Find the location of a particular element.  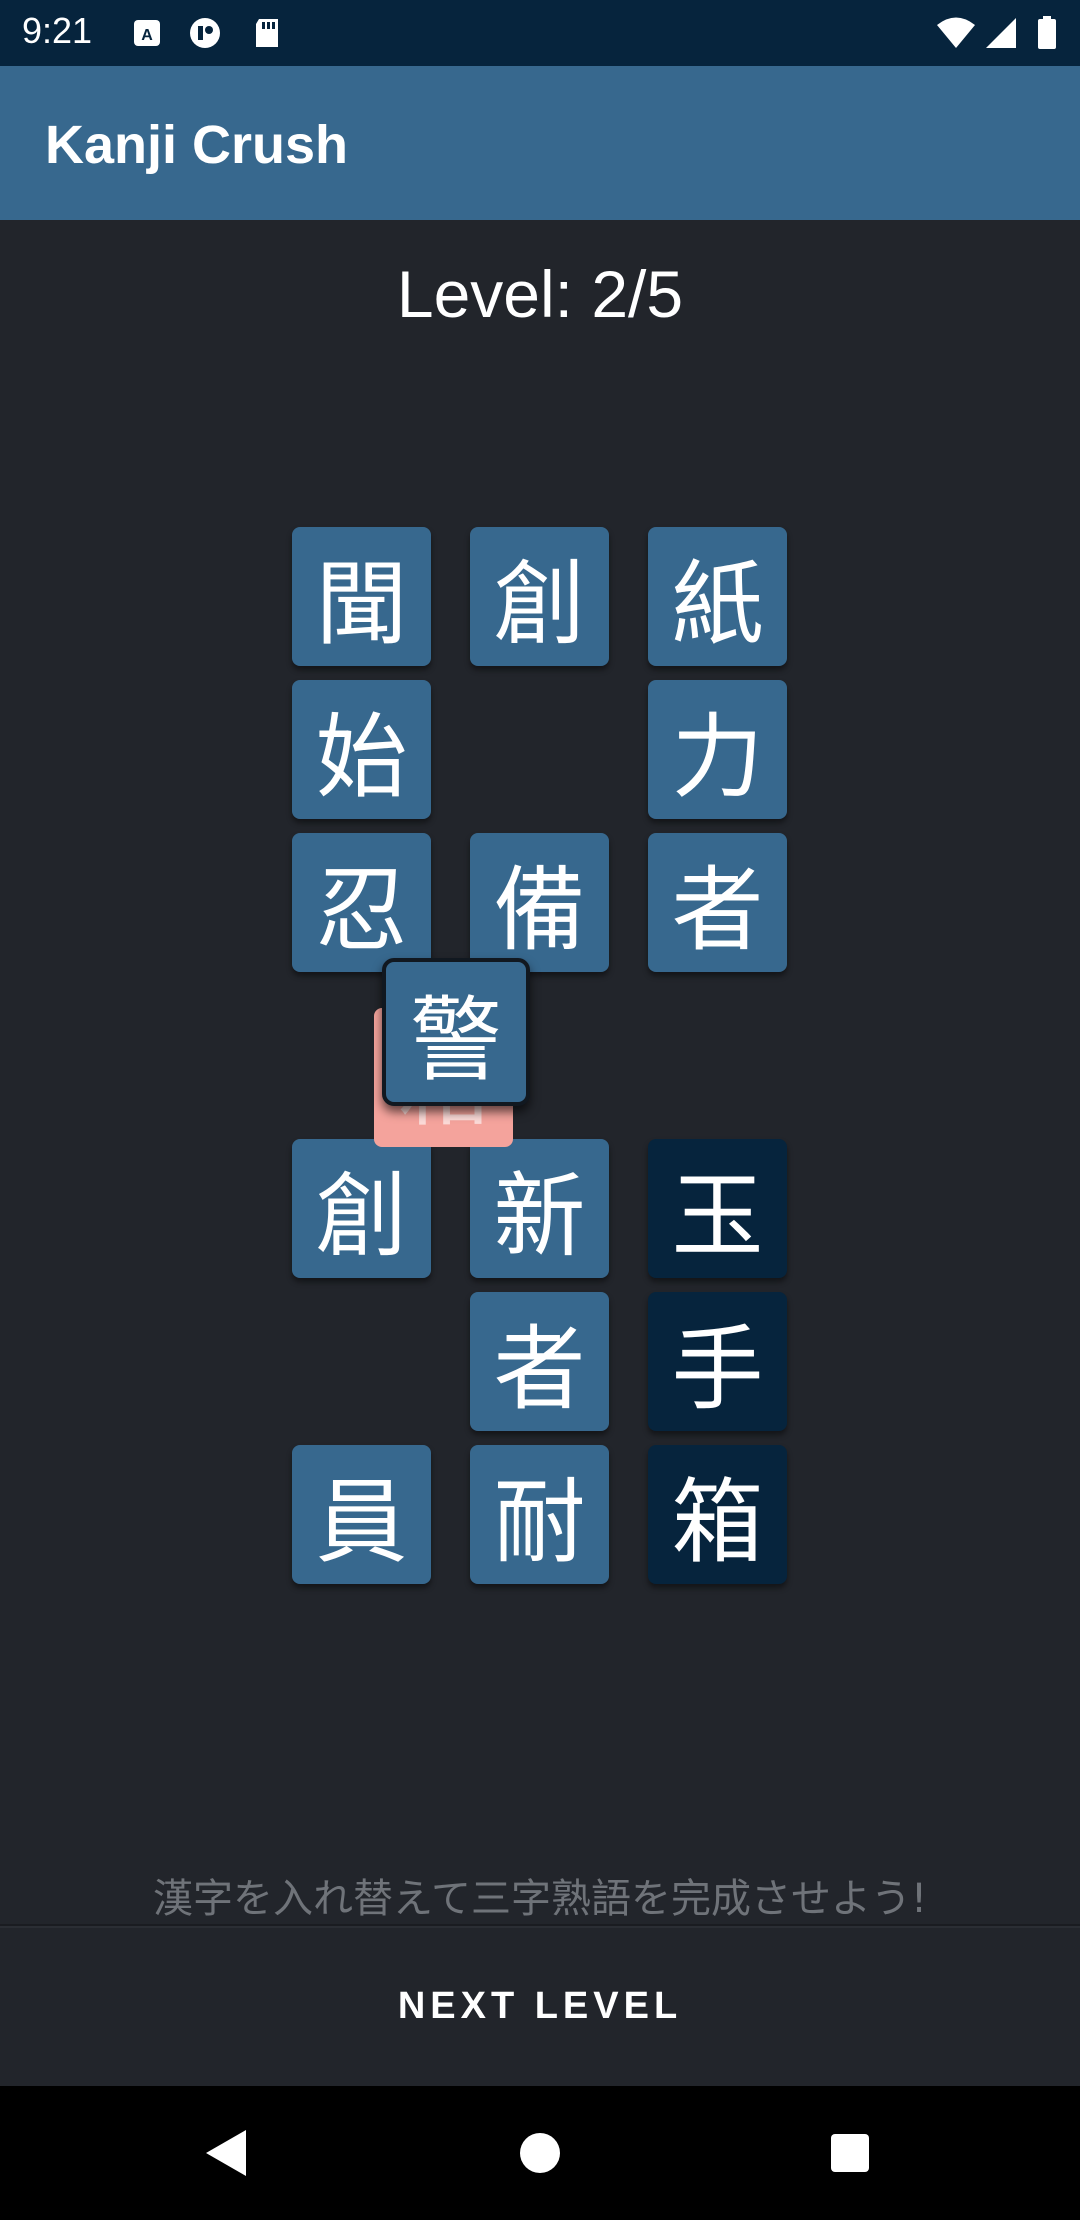

kanji-tile: 箱 is located at coordinates (717, 1514).